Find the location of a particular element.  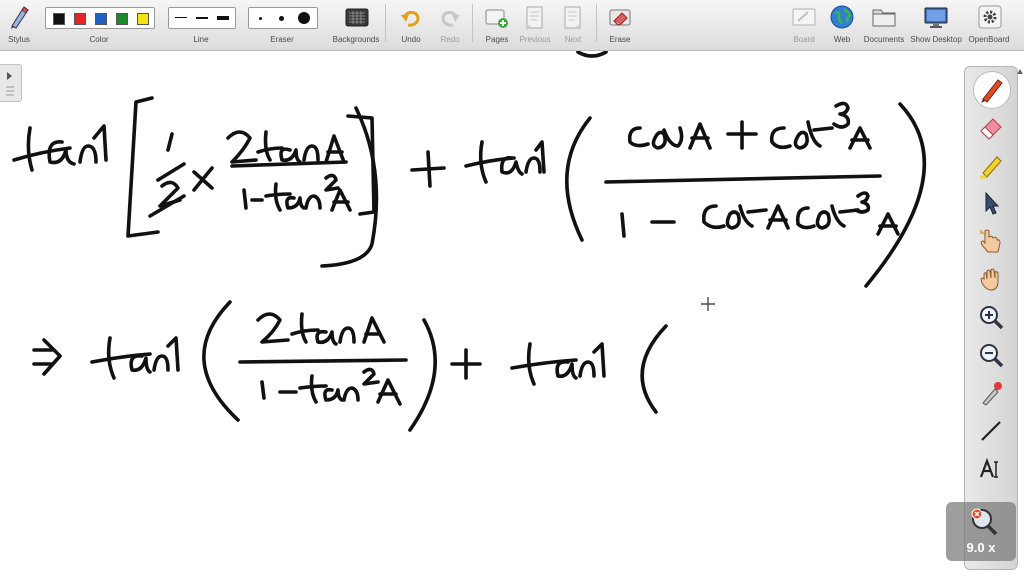

color-swatch-blue is located at coordinates (101, 19).